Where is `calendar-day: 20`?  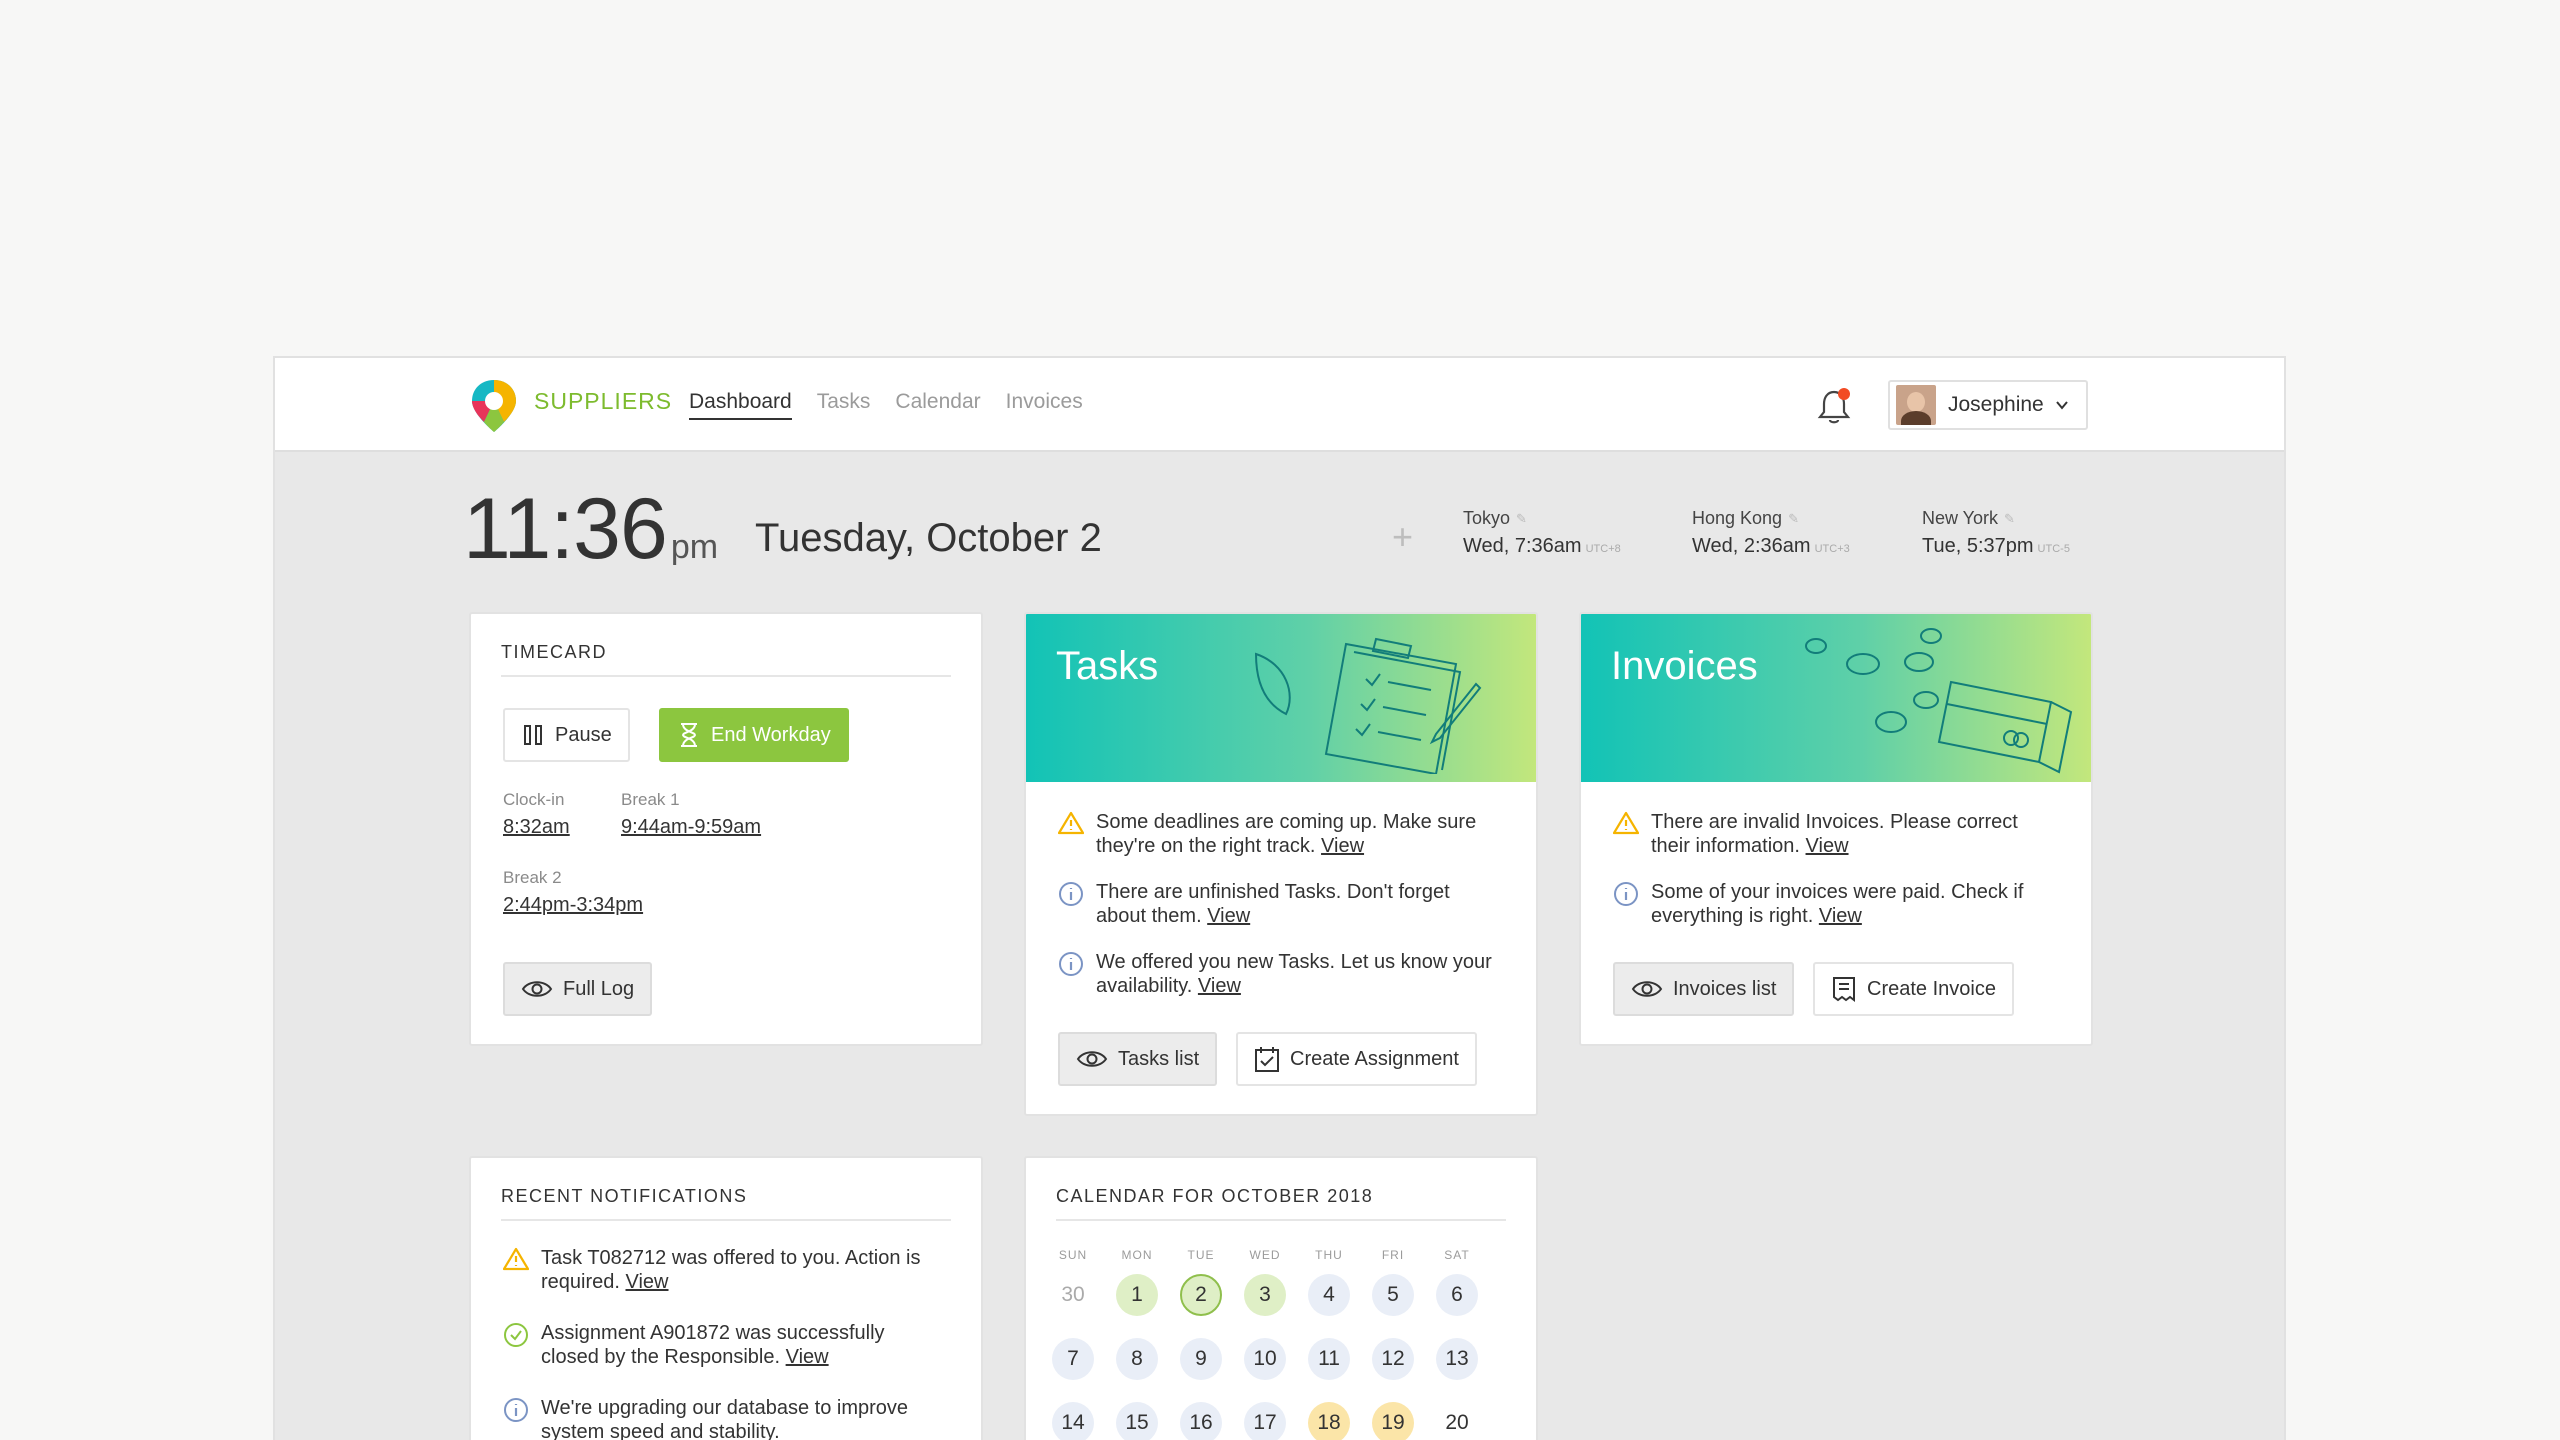 calendar-day: 20 is located at coordinates (1457, 1421).